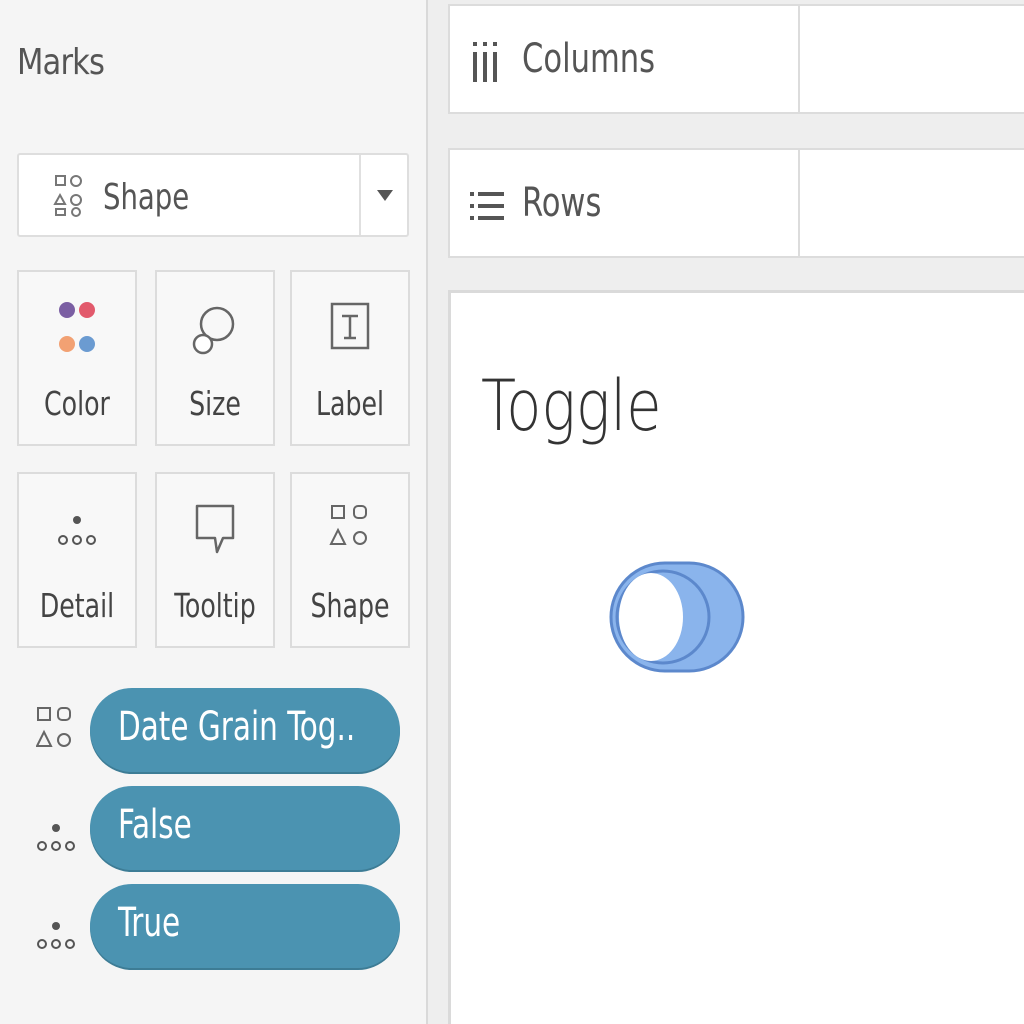 Image resolution: width=1024 pixels, height=1024 pixels. Describe the element at coordinates (350, 328) in the screenshot. I see `label-icon` at that location.